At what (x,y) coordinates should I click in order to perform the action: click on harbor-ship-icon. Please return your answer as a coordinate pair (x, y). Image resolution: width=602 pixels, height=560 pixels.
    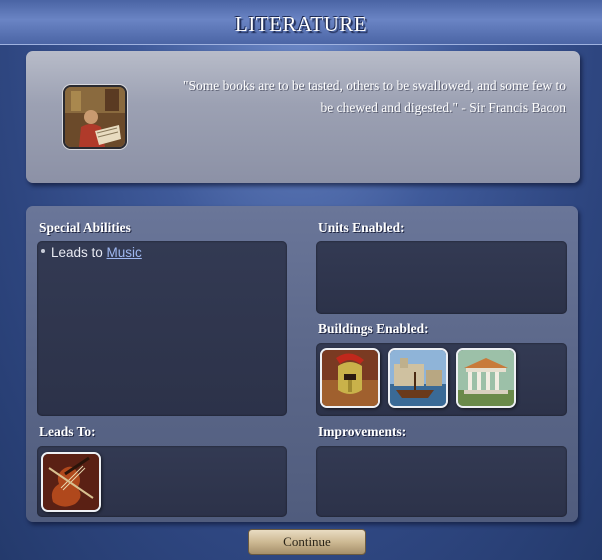
    Looking at the image, I should click on (418, 378).